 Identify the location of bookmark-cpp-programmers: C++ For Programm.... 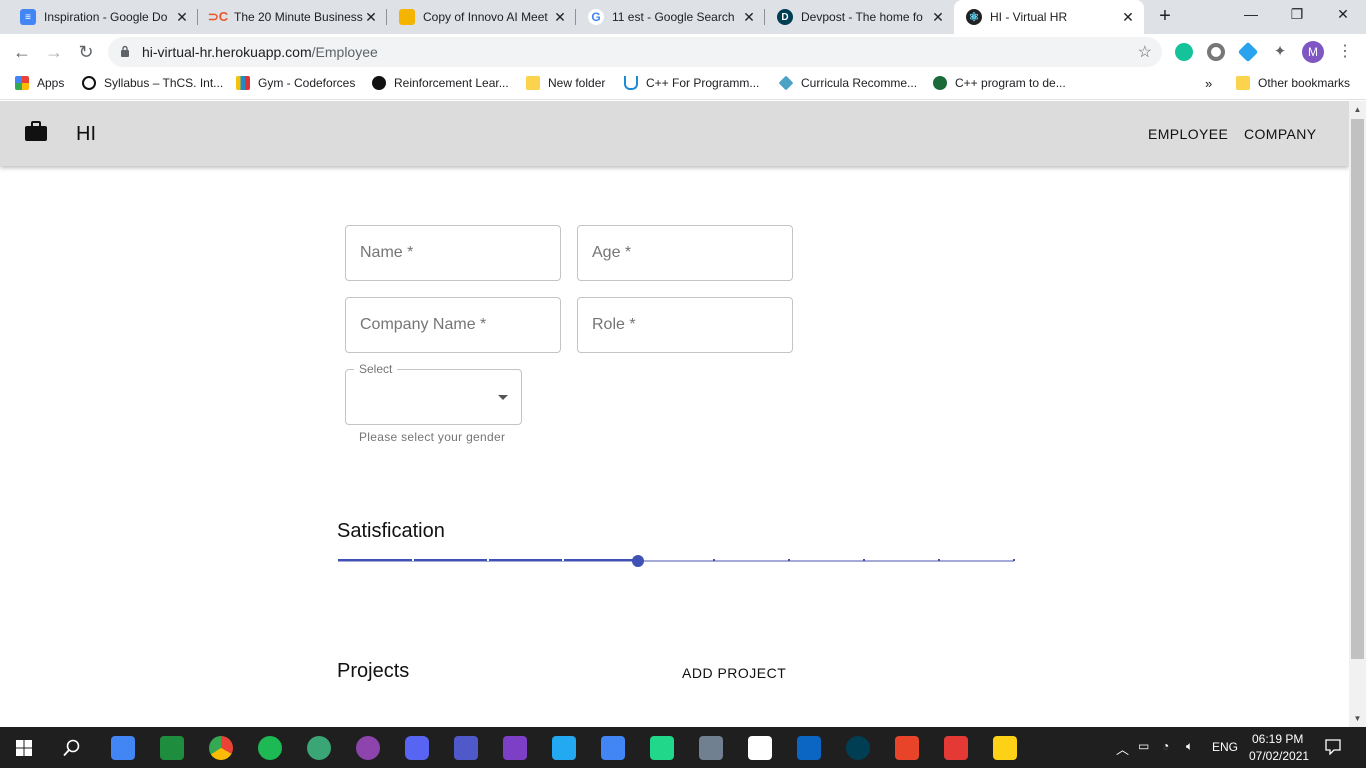
(691, 83).